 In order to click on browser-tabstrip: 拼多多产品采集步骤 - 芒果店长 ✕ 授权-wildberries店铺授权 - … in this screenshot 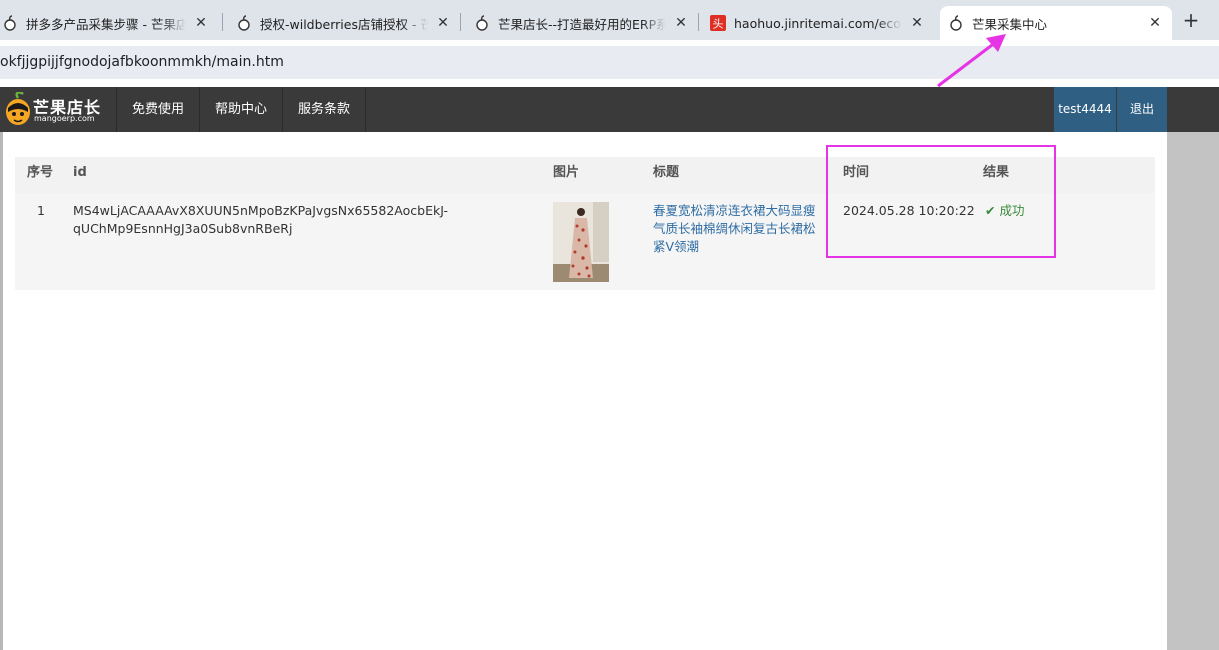, I will do `click(609, 20)`.